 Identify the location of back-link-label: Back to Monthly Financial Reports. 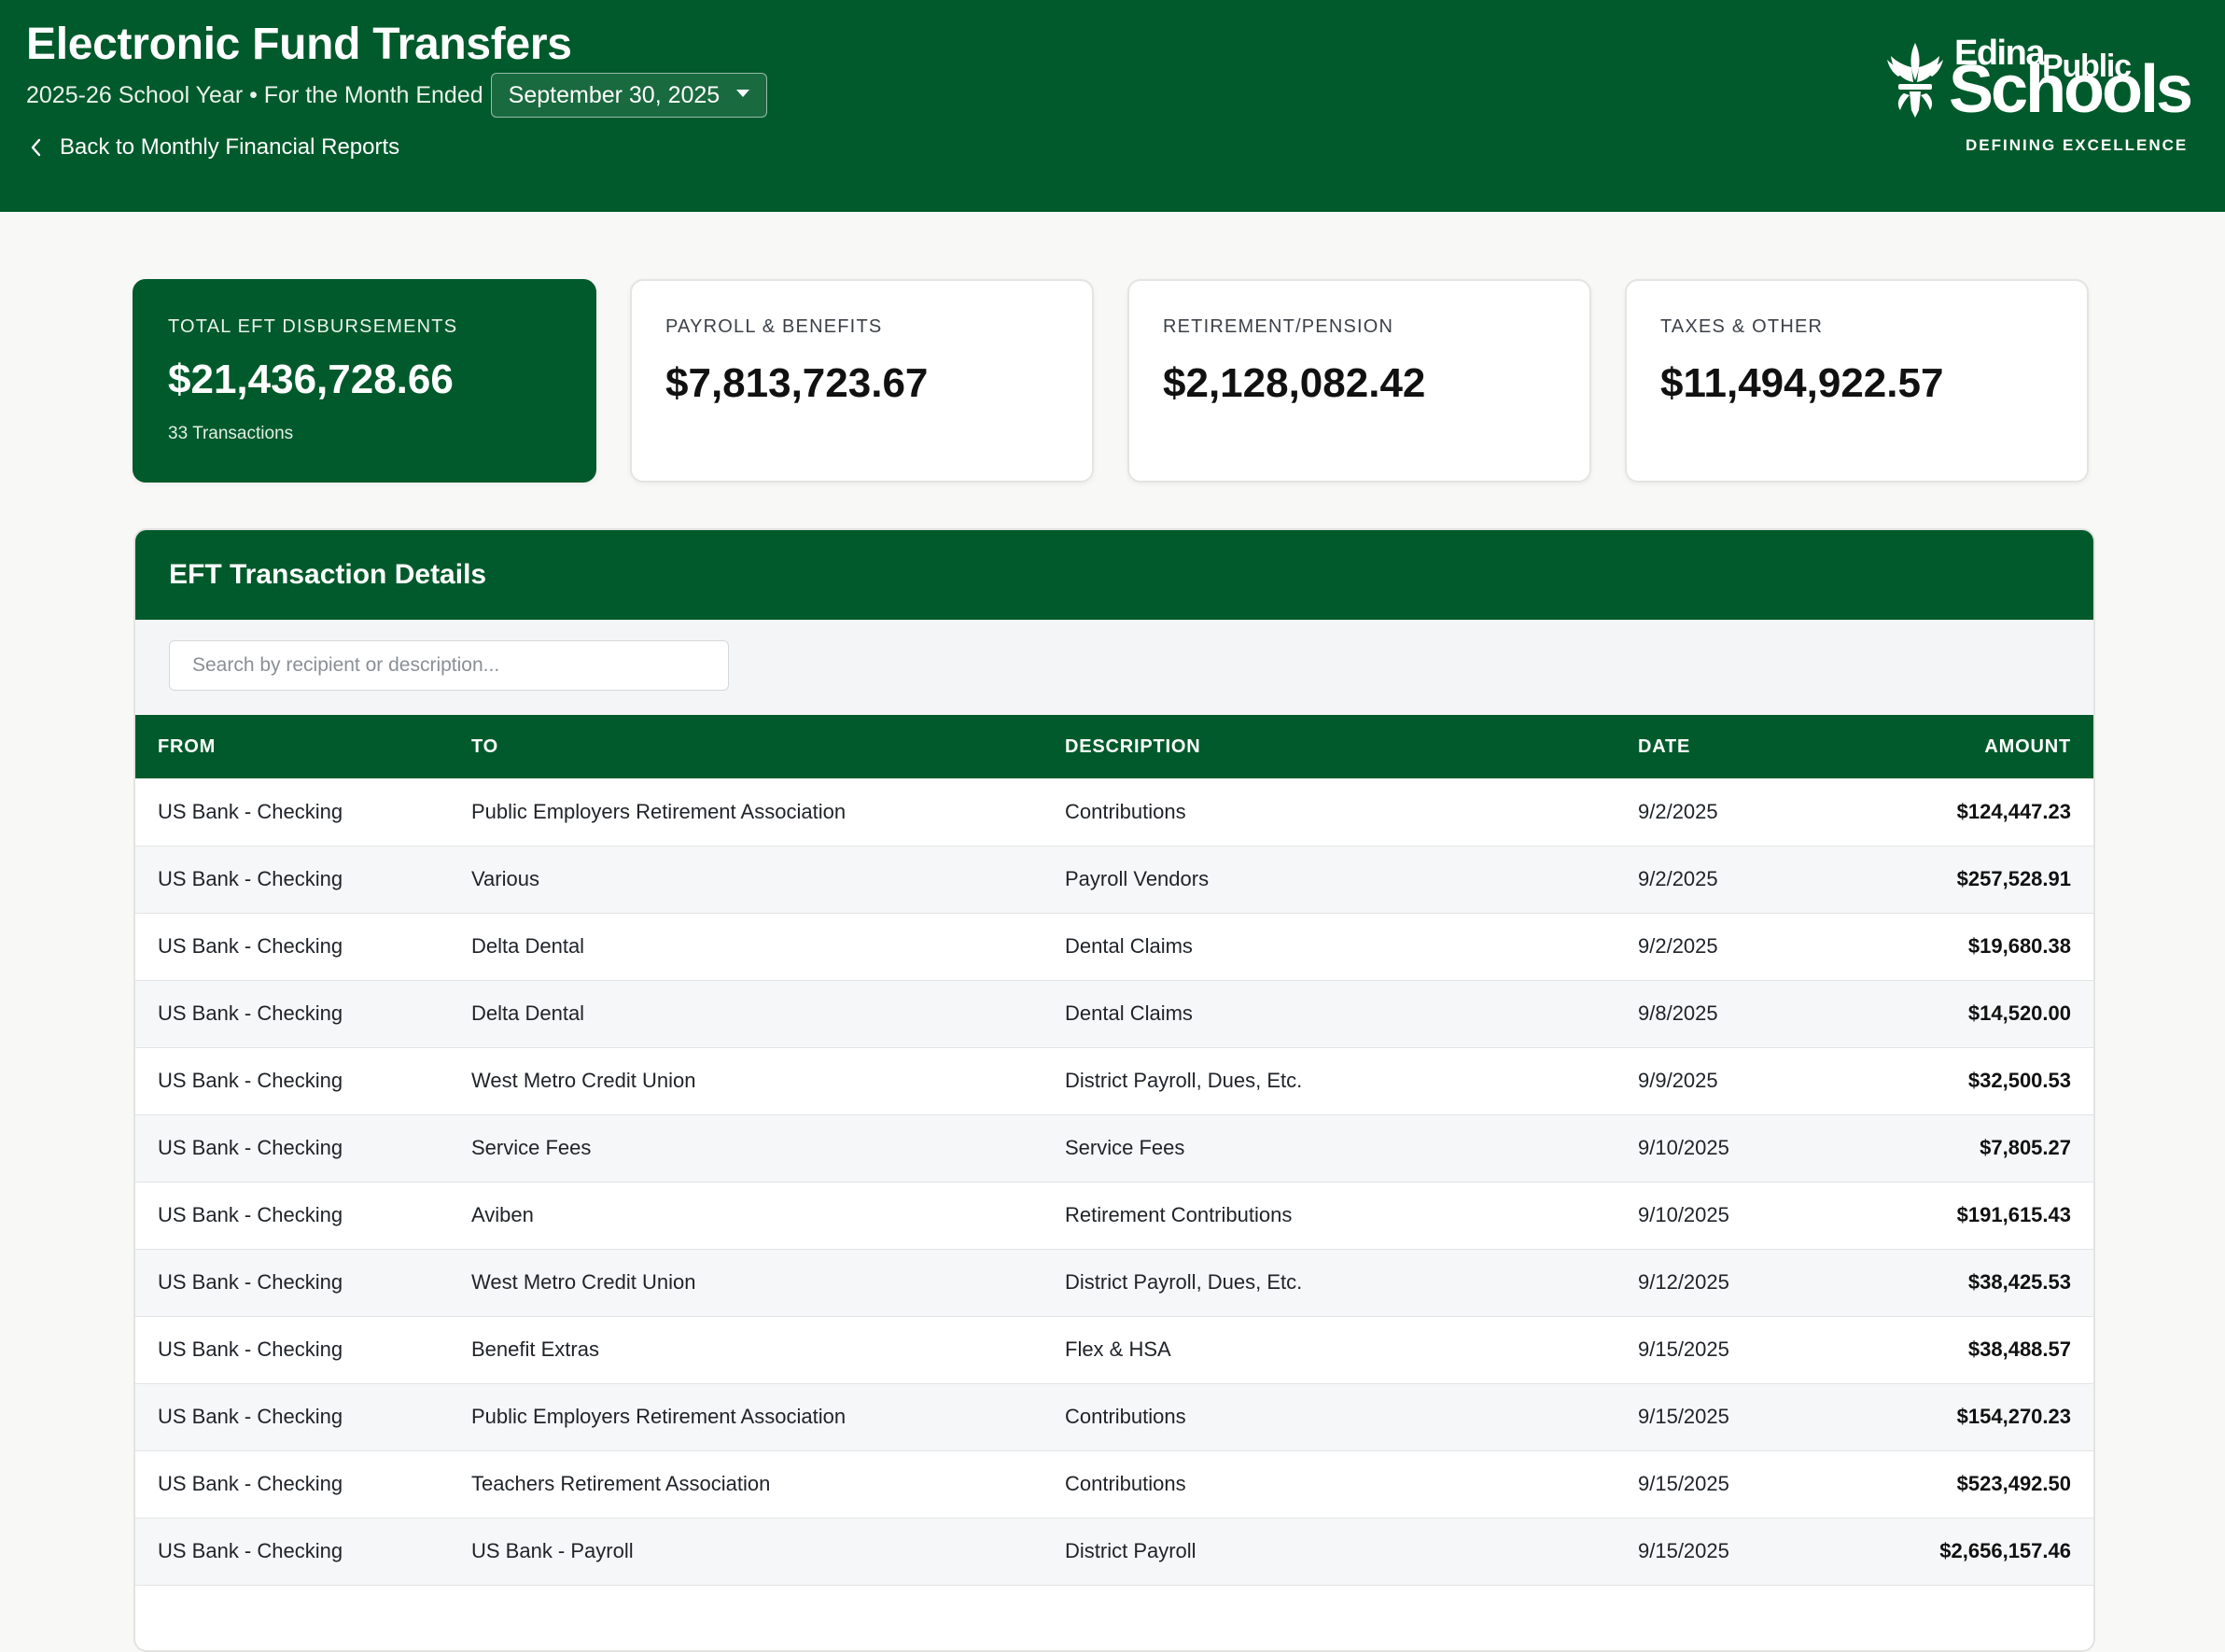
(230, 147).